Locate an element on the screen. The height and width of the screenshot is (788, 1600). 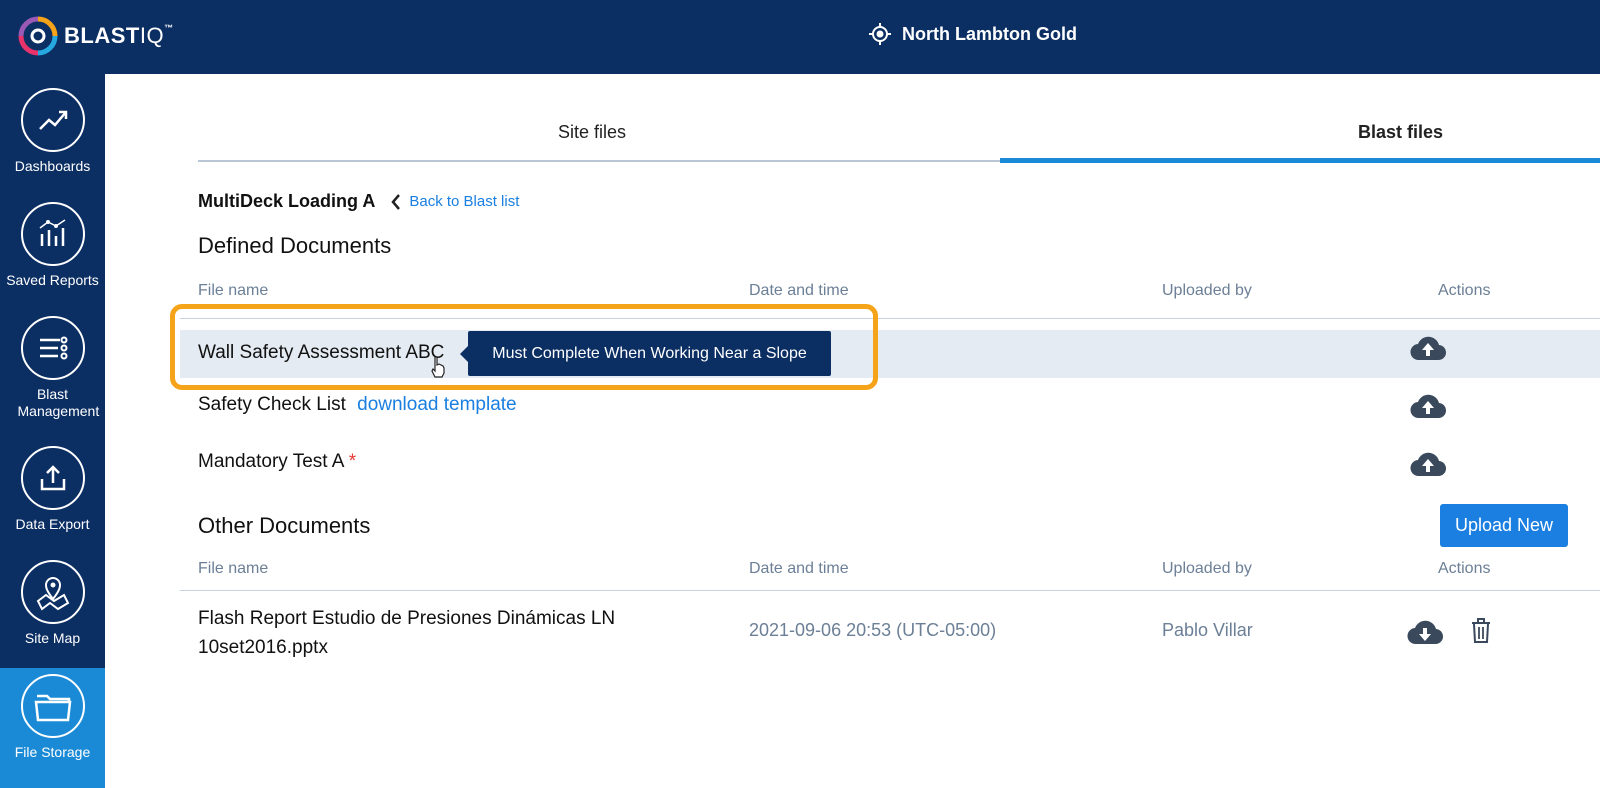
sidebar-item-label: Dashboards is located at coordinates (52, 166).